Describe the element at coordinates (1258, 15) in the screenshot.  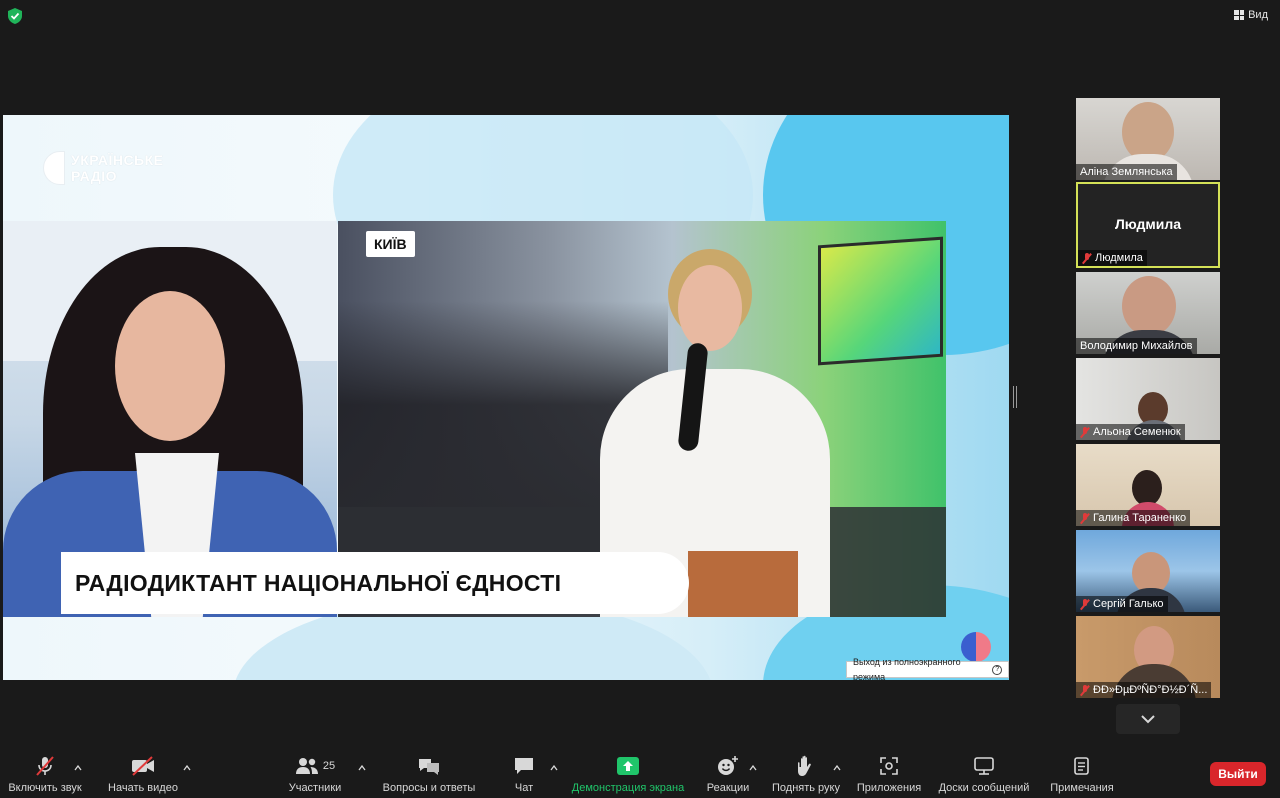
I see `view-label: Вид` at that location.